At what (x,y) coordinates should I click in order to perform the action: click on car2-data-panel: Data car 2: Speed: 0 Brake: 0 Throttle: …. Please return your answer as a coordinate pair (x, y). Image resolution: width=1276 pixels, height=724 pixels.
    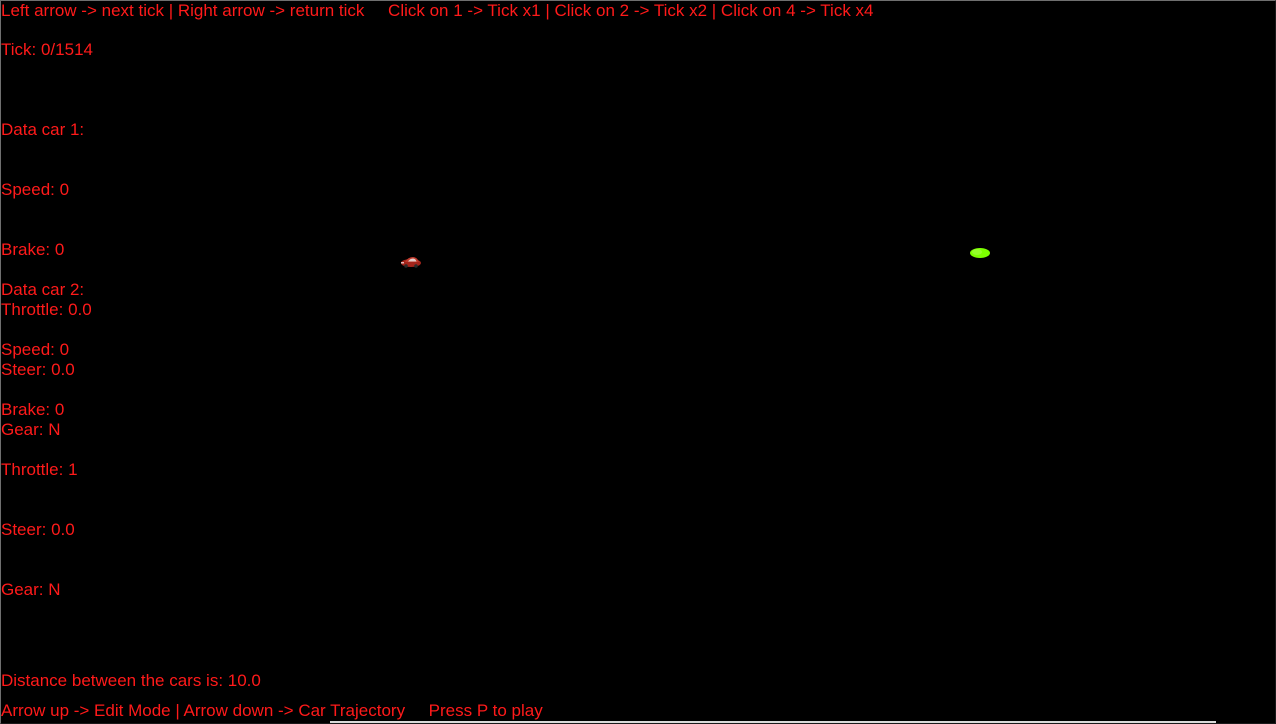
    Looking at the image, I should click on (42, 440).